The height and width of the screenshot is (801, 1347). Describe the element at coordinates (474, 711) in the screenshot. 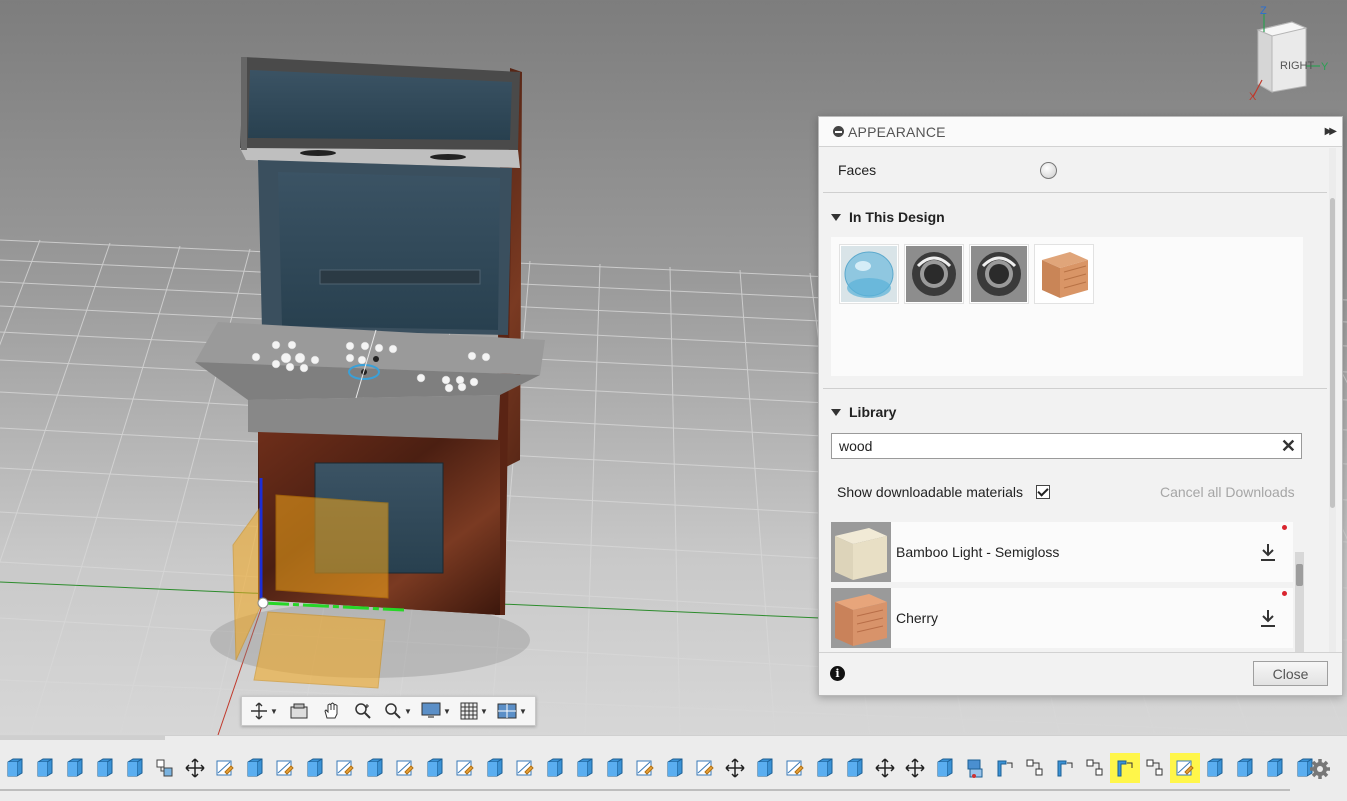

I see `grid-settings-button: ▼` at that location.